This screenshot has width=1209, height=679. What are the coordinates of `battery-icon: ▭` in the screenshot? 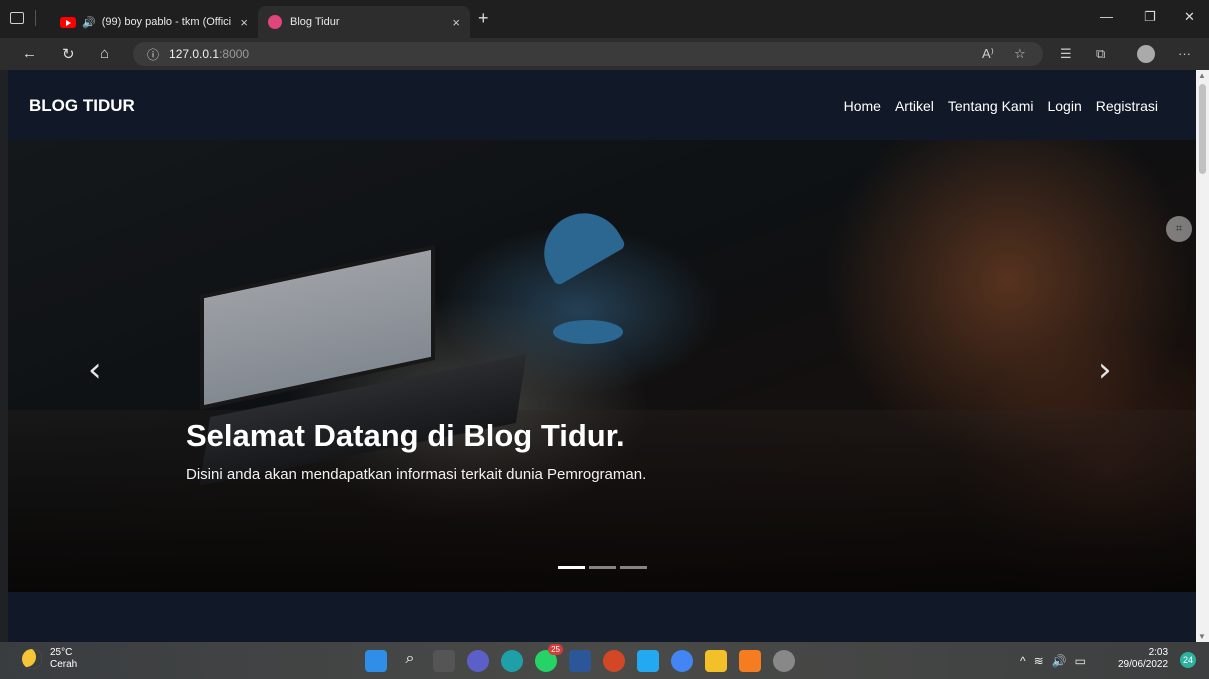 It's located at (1080, 661).